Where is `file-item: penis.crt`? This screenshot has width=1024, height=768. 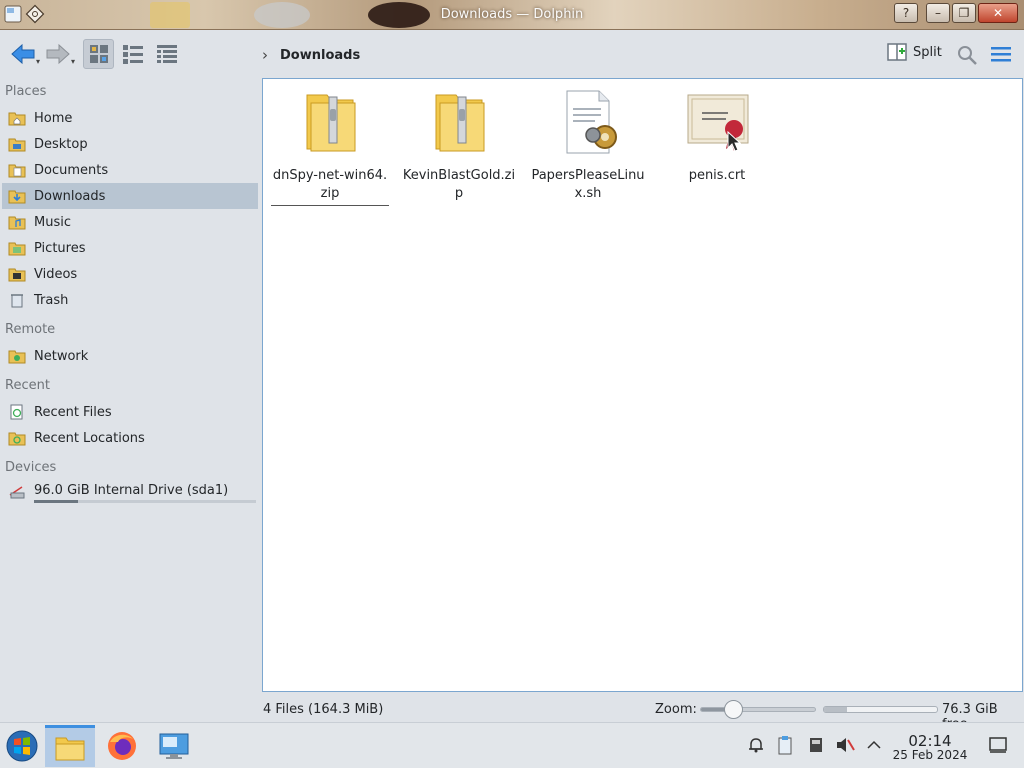
file-item: penis.crt is located at coordinates (717, 136).